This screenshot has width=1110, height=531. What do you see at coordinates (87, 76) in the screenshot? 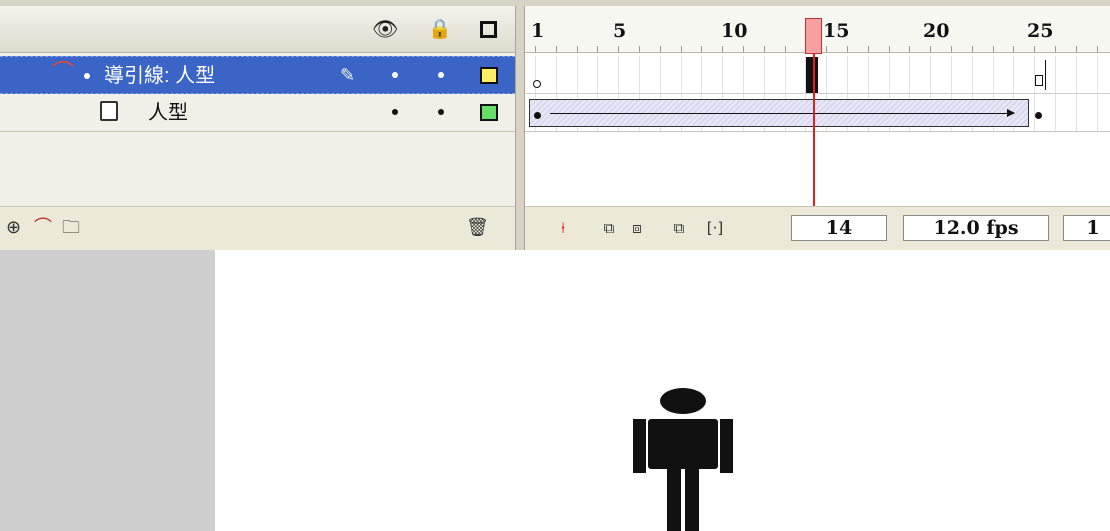
I see `guide-node-icon` at bounding box center [87, 76].